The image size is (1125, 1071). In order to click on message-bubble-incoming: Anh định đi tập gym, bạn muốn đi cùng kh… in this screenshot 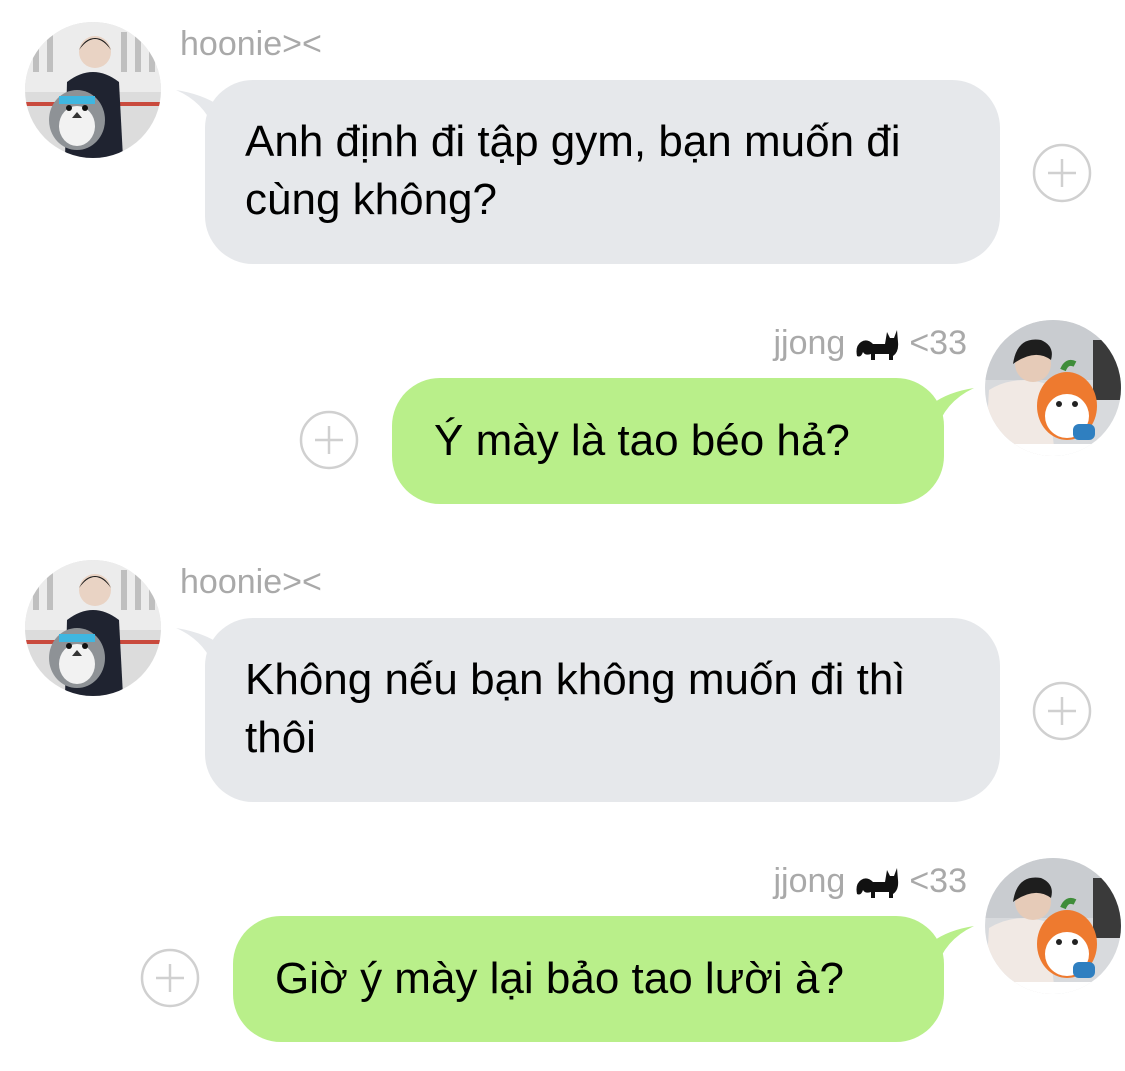, I will do `click(602, 172)`.